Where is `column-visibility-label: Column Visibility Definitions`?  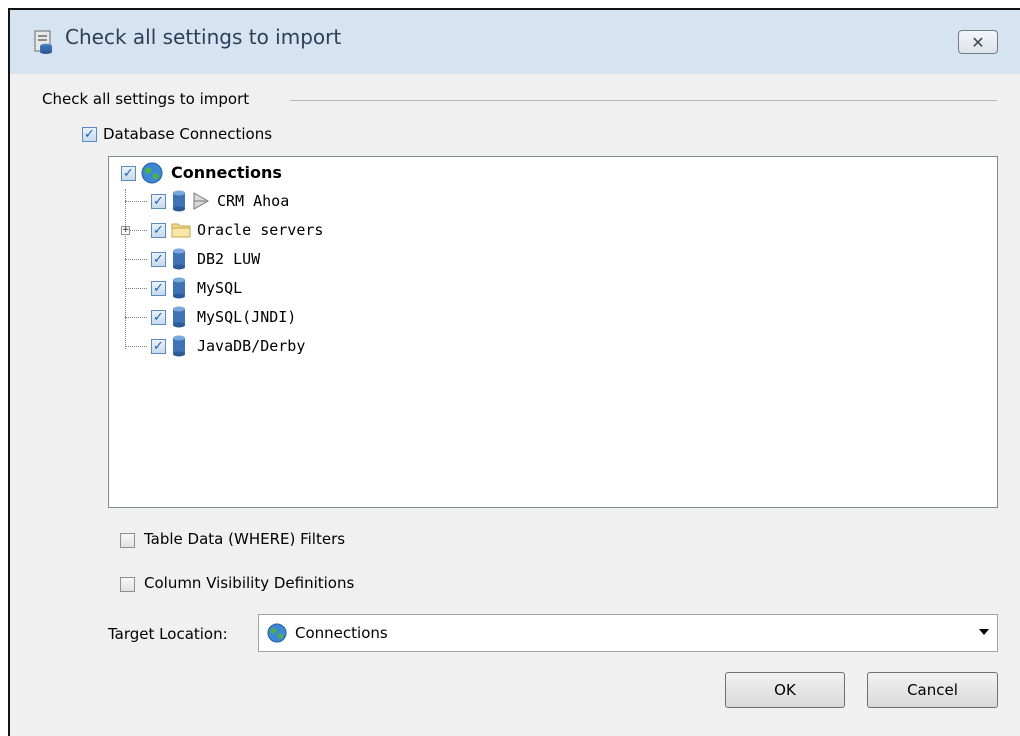
column-visibility-label: Column Visibility Definitions is located at coordinates (249, 583).